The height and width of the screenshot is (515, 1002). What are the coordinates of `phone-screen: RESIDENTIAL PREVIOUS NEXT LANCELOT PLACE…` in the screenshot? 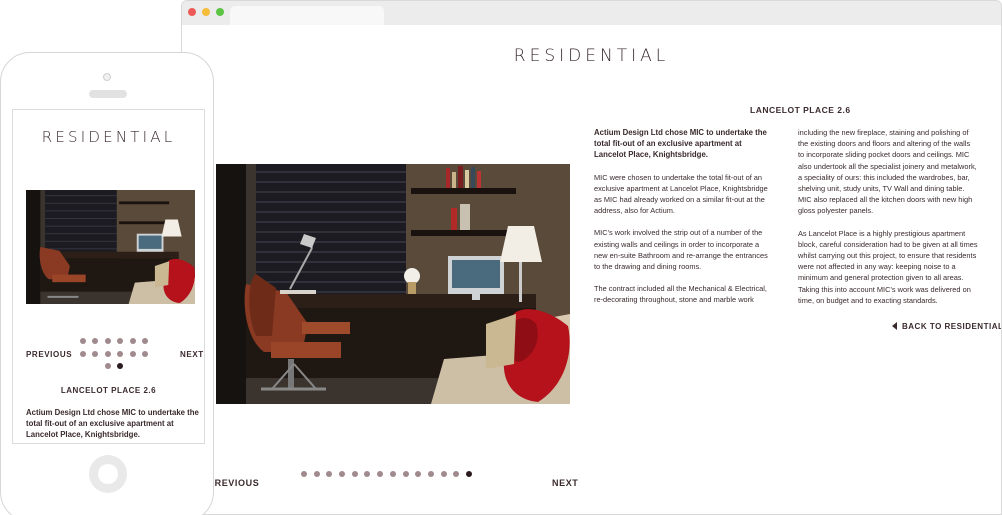 It's located at (108, 276).